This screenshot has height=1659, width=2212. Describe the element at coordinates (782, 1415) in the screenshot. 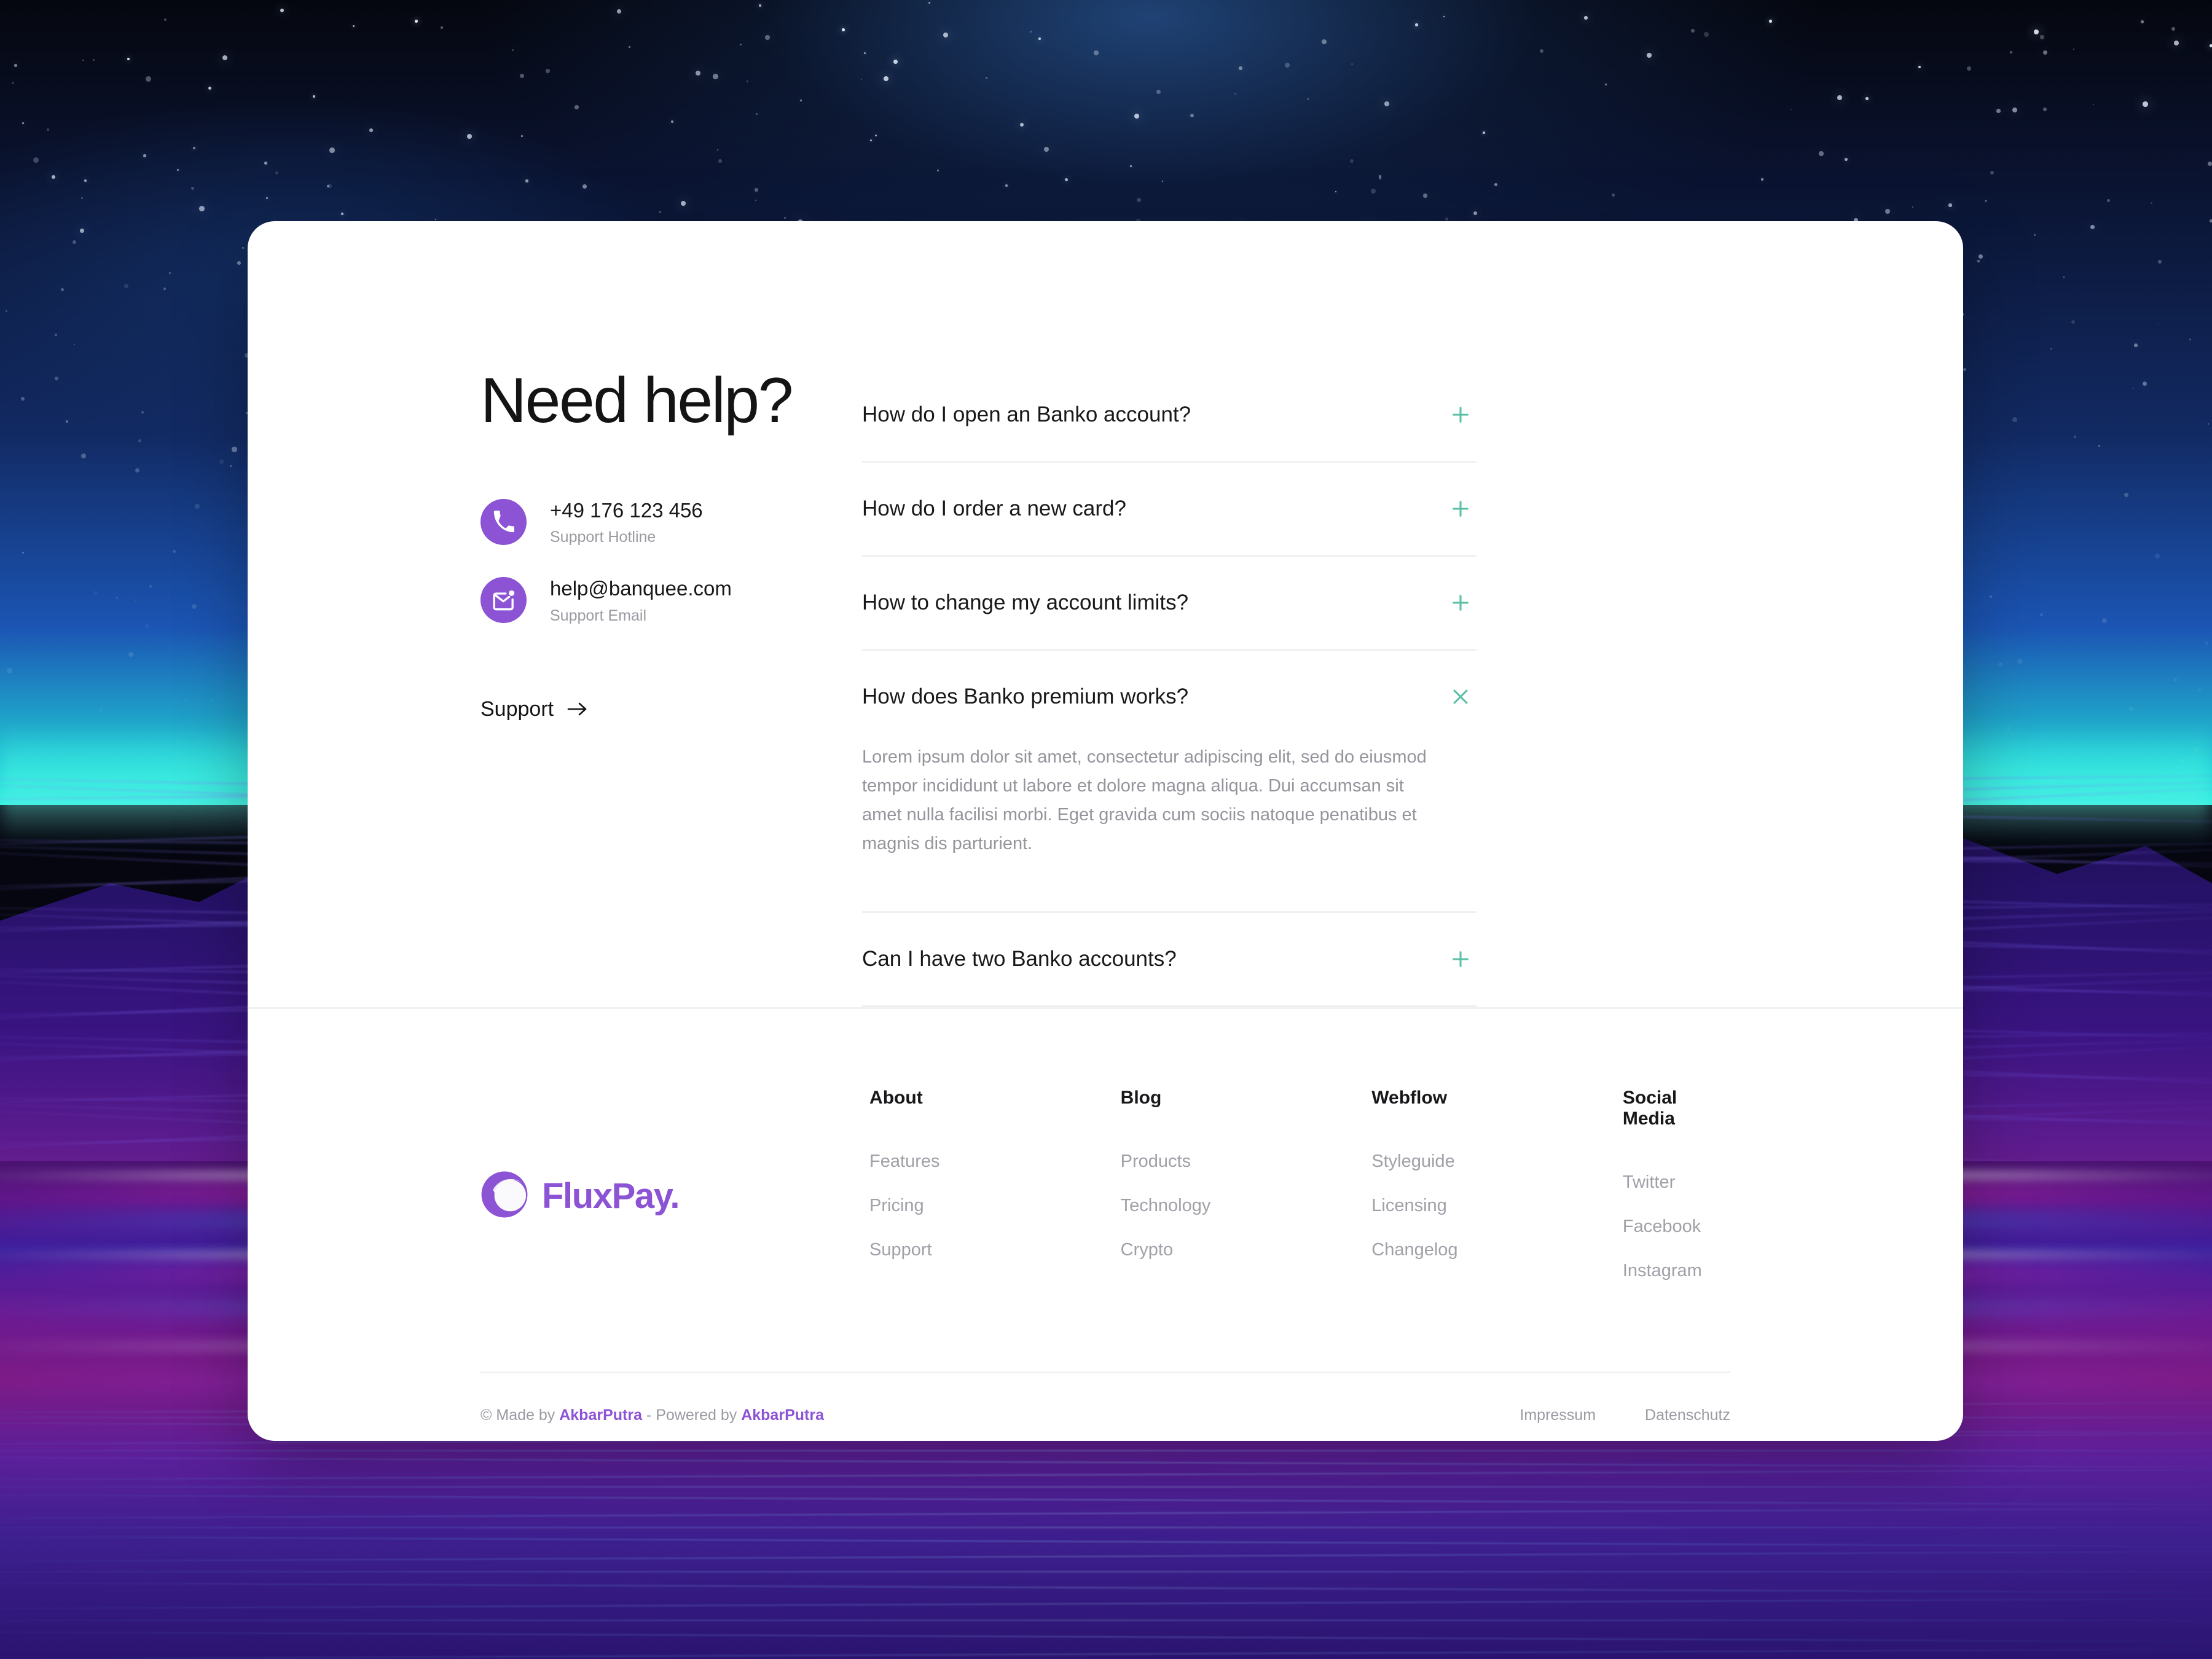

I see `powered-by-link: AkbarPutra` at that location.